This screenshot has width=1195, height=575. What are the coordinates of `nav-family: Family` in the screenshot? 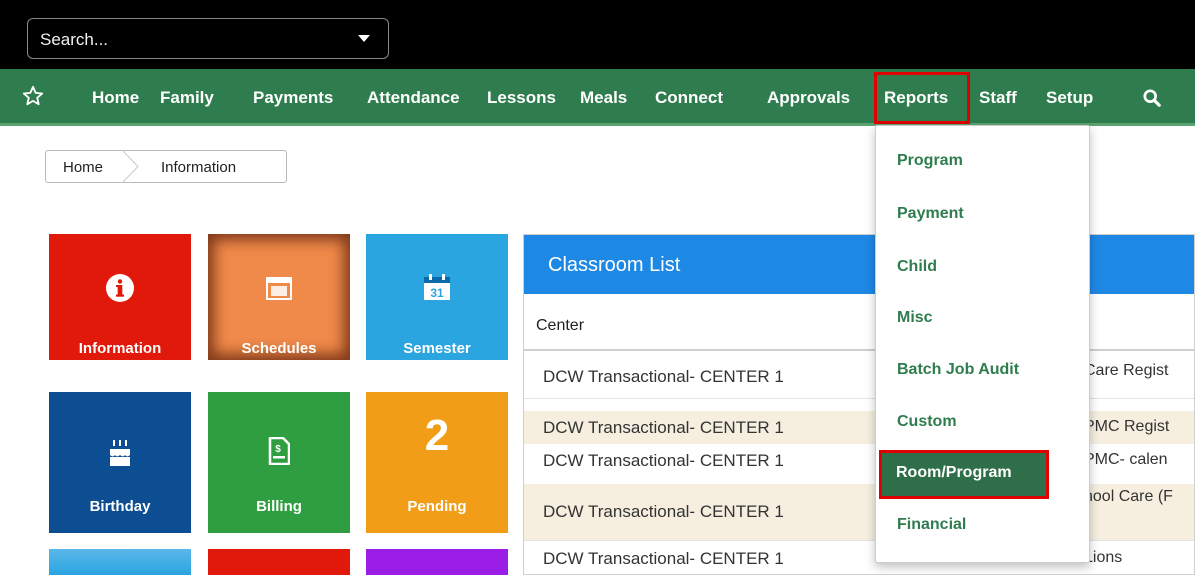 It's located at (187, 97).